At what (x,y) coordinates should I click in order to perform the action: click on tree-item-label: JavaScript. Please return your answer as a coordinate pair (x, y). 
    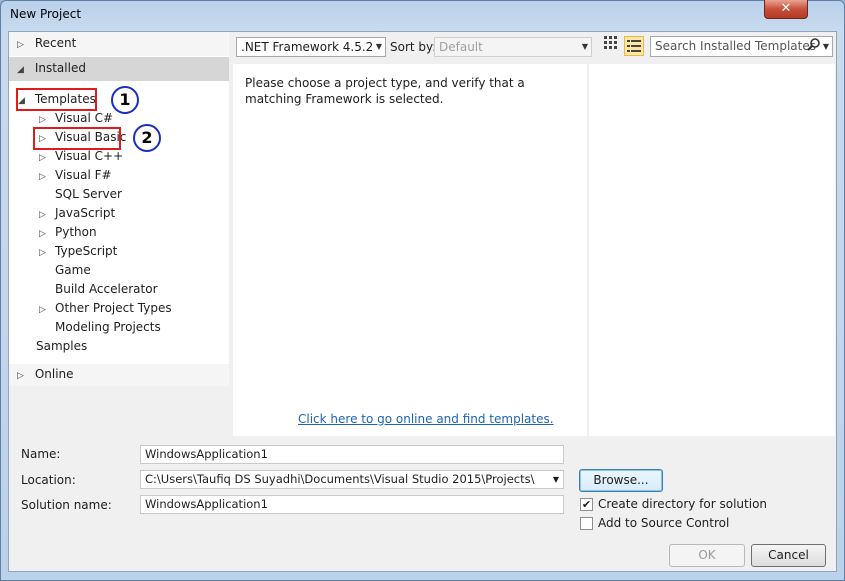
    Looking at the image, I should click on (85, 213).